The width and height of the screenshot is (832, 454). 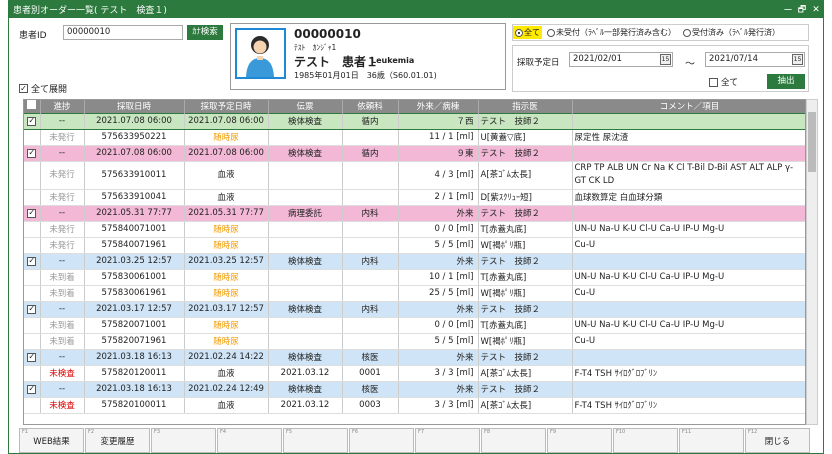 I want to click on title-bar: 患者別オーダー一覧( テスト 検査１) ー 🗗 ✕, so click(x=416, y=9).